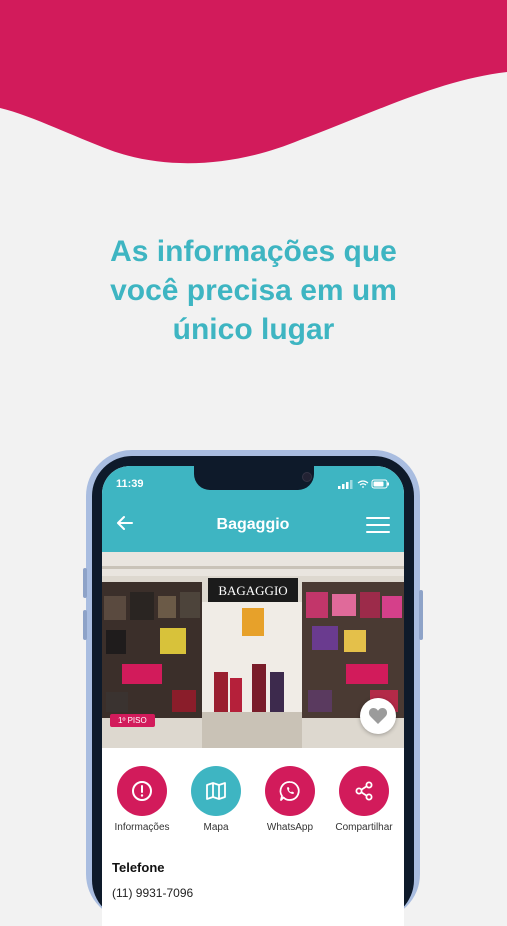 This screenshot has width=507, height=926. I want to click on map-action: Mapa, so click(216, 799).